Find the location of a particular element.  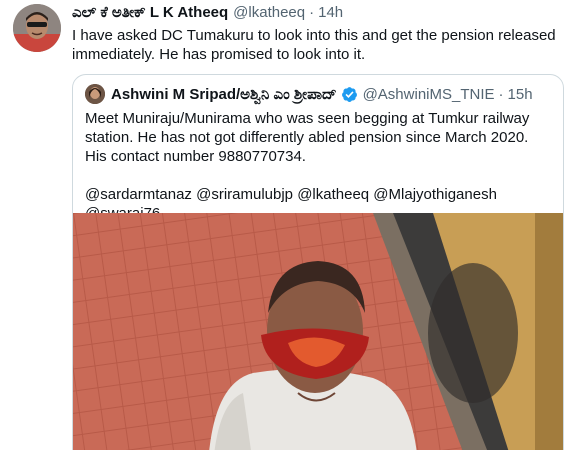

author-avatar-image is located at coordinates (37, 28).